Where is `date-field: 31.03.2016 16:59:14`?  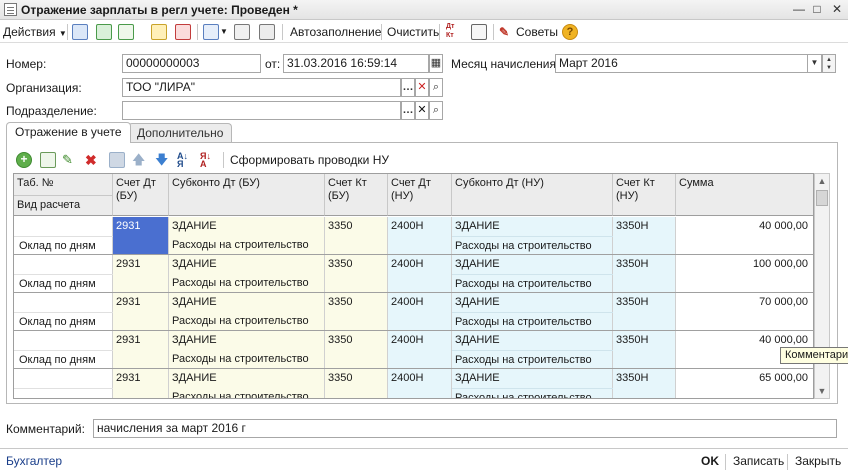 date-field: 31.03.2016 16:59:14 is located at coordinates (356, 63).